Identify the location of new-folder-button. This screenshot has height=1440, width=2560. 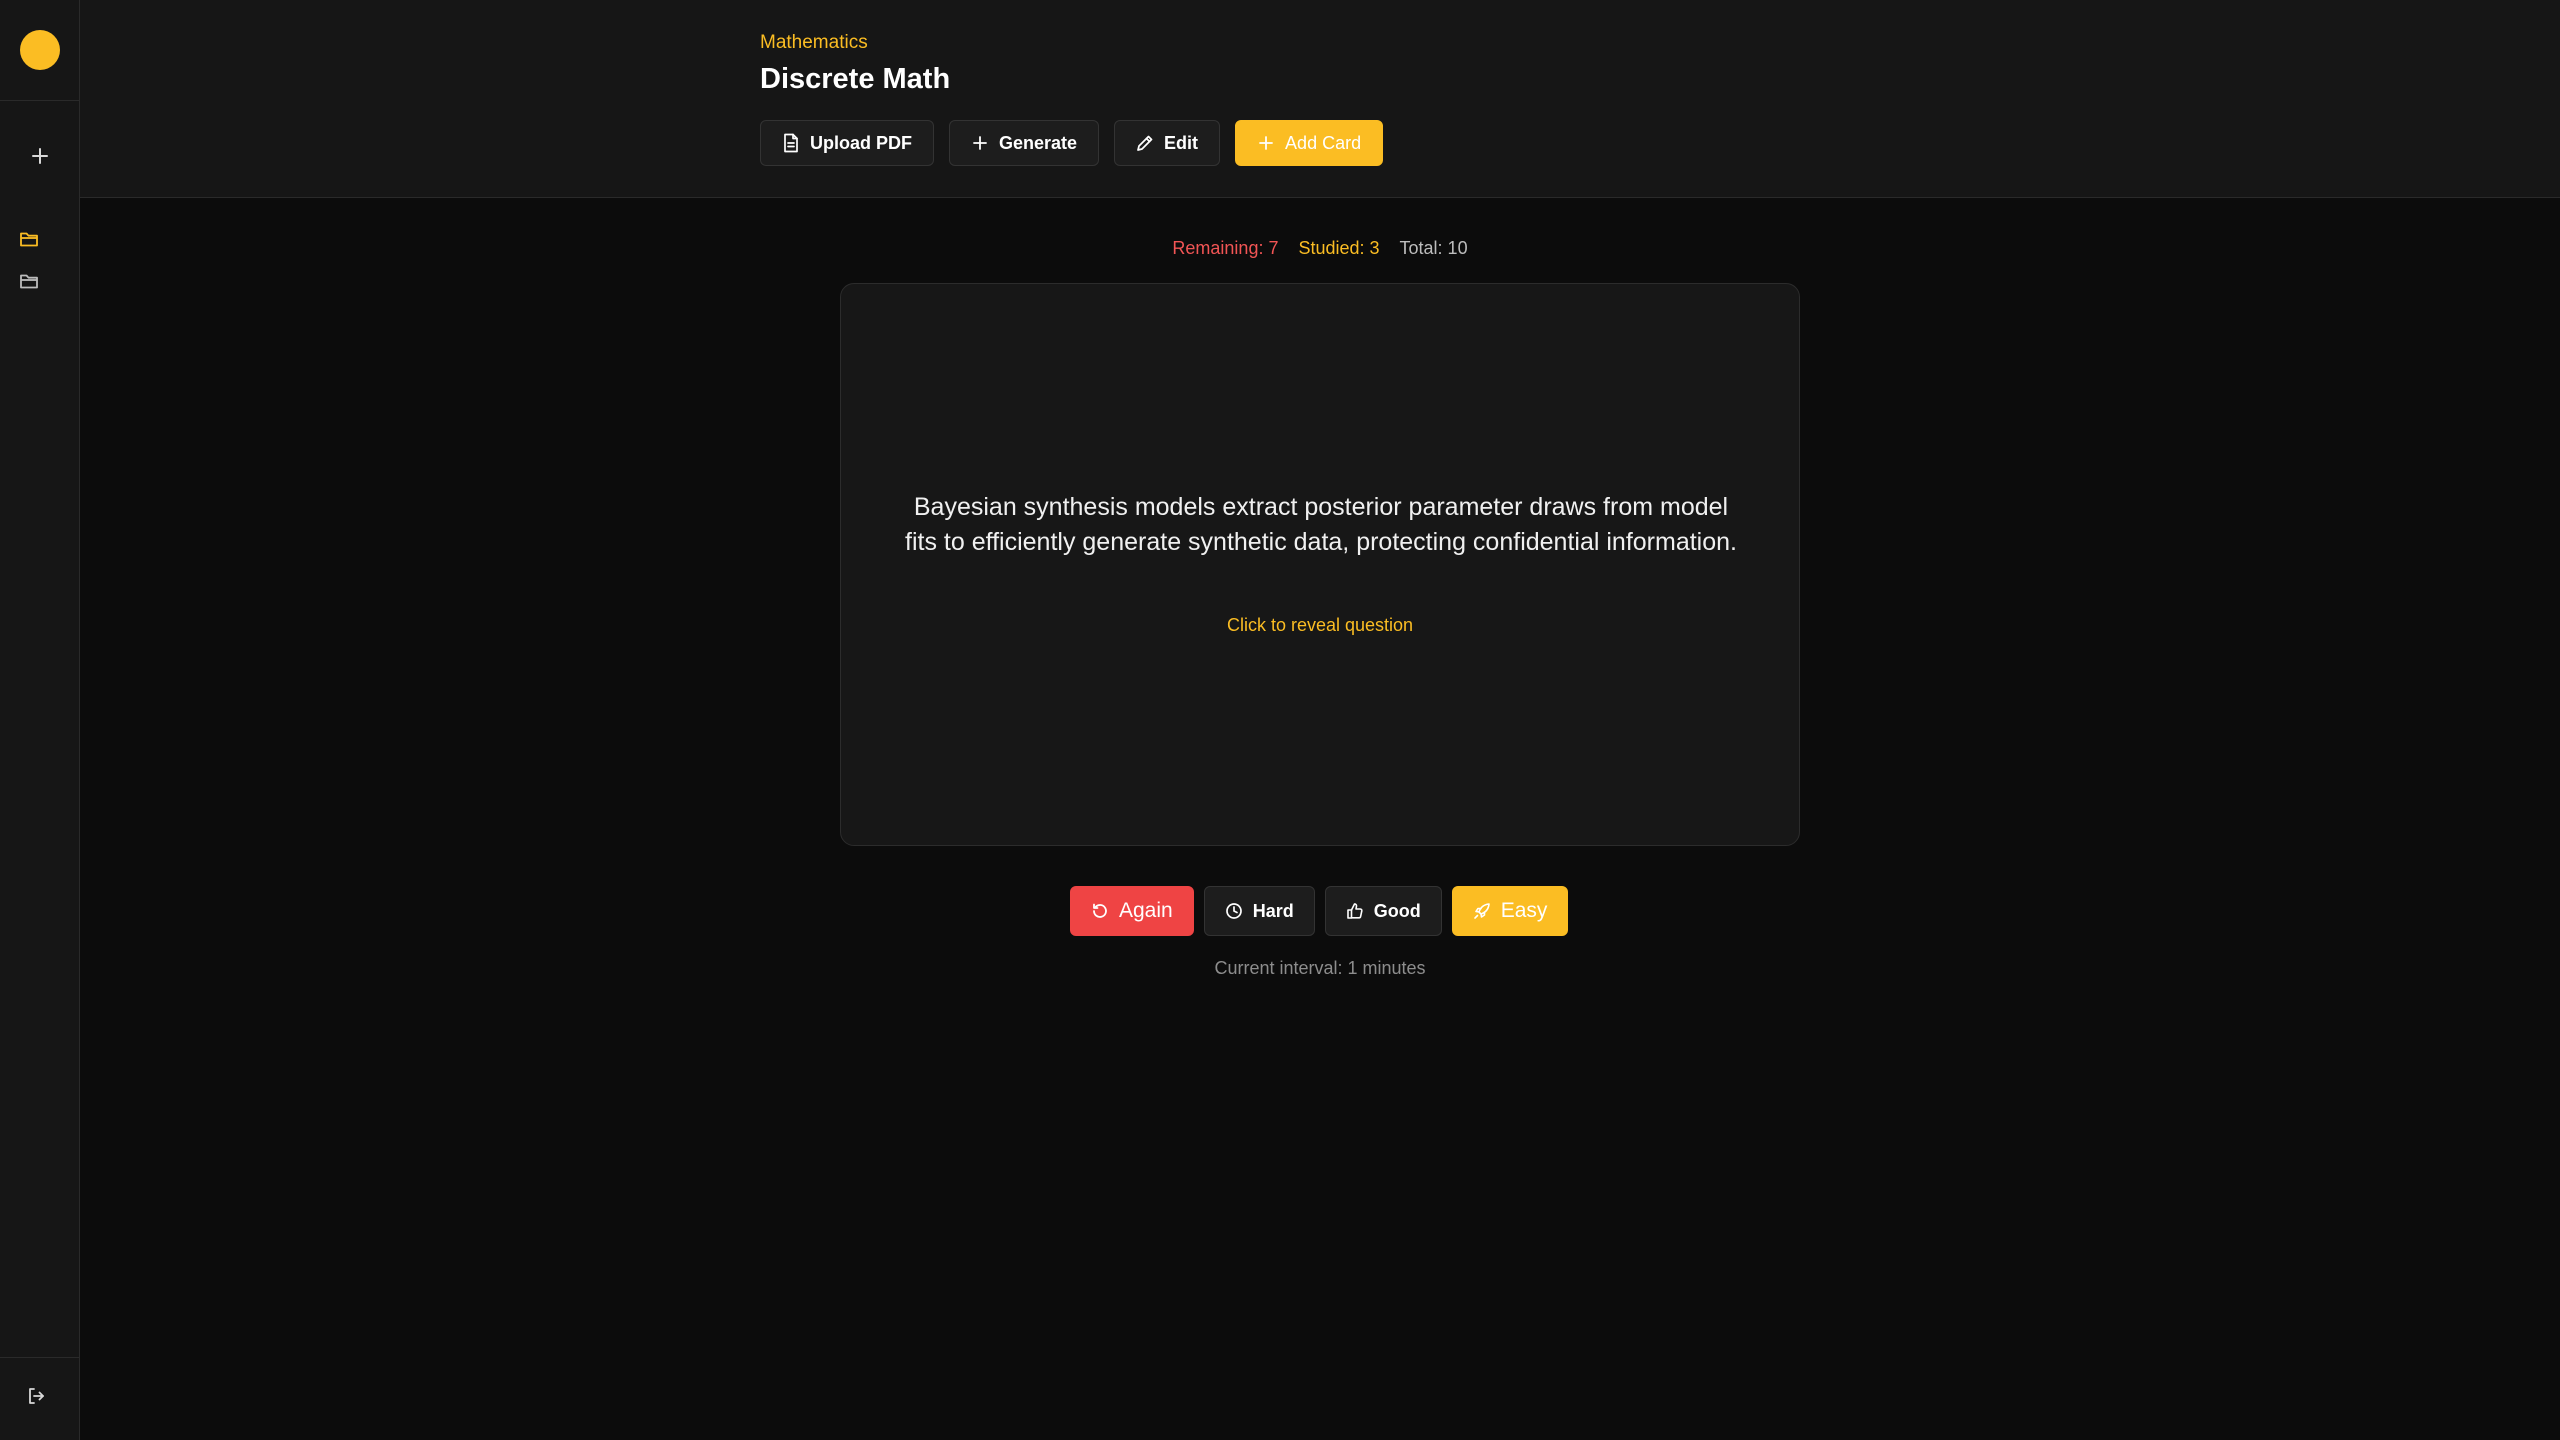
(40, 156).